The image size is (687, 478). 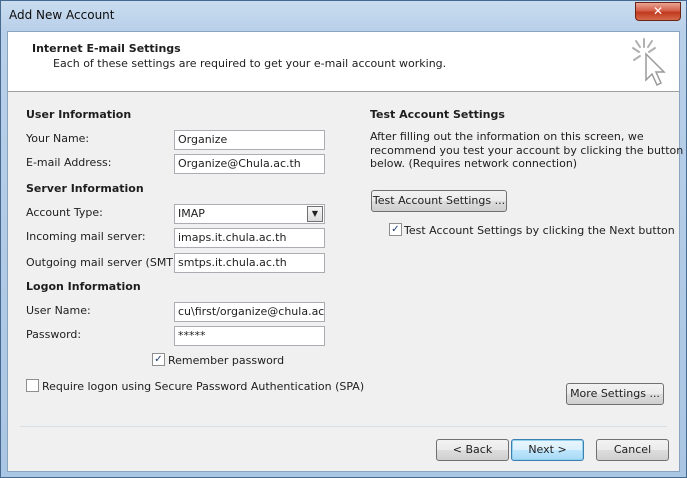 What do you see at coordinates (62, 15) in the screenshot?
I see `window-title: Add New Account` at bounding box center [62, 15].